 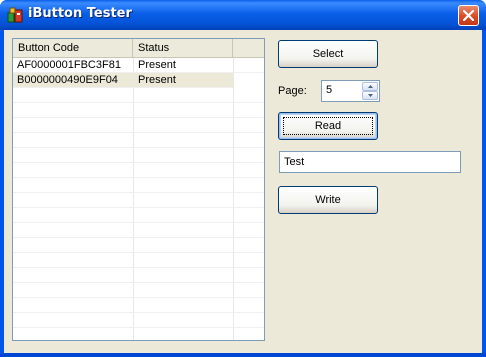 What do you see at coordinates (292, 91) in the screenshot?
I see `page-label: Page:` at bounding box center [292, 91].